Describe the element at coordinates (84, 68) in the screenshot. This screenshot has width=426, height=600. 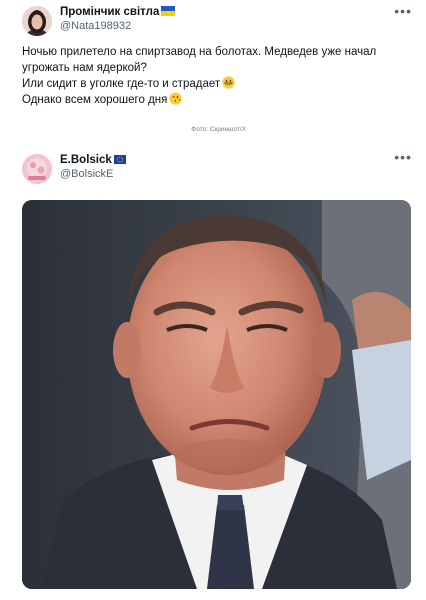
I see `tweet-line-2: угрожать нам ядеркой?` at that location.